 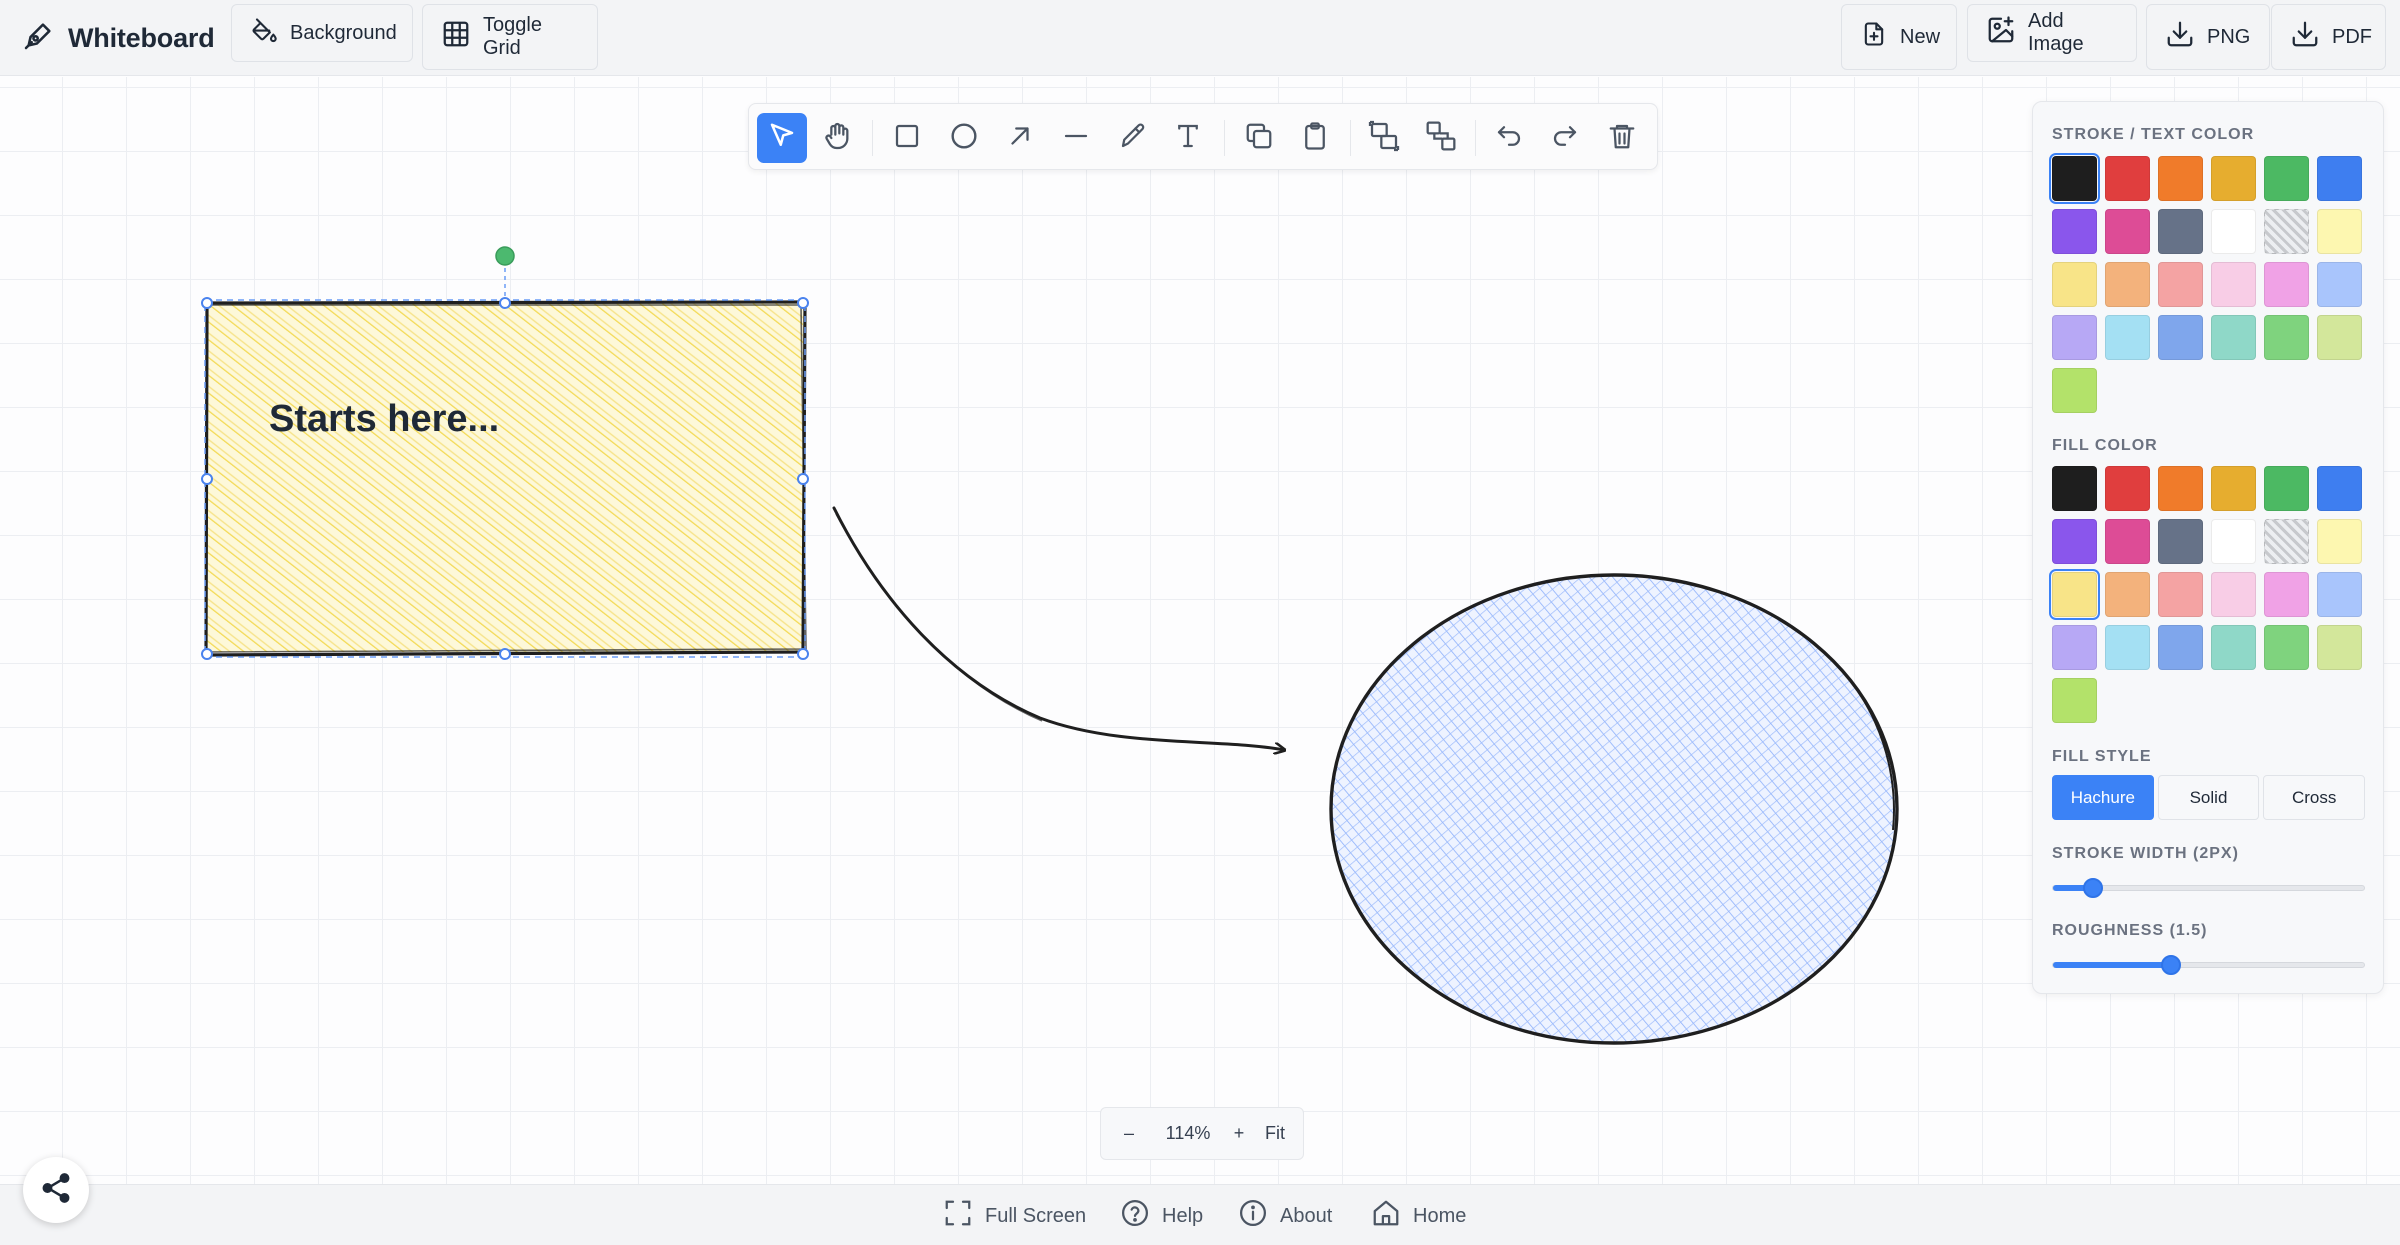 I want to click on ellipse-icon, so click(x=964, y=138).